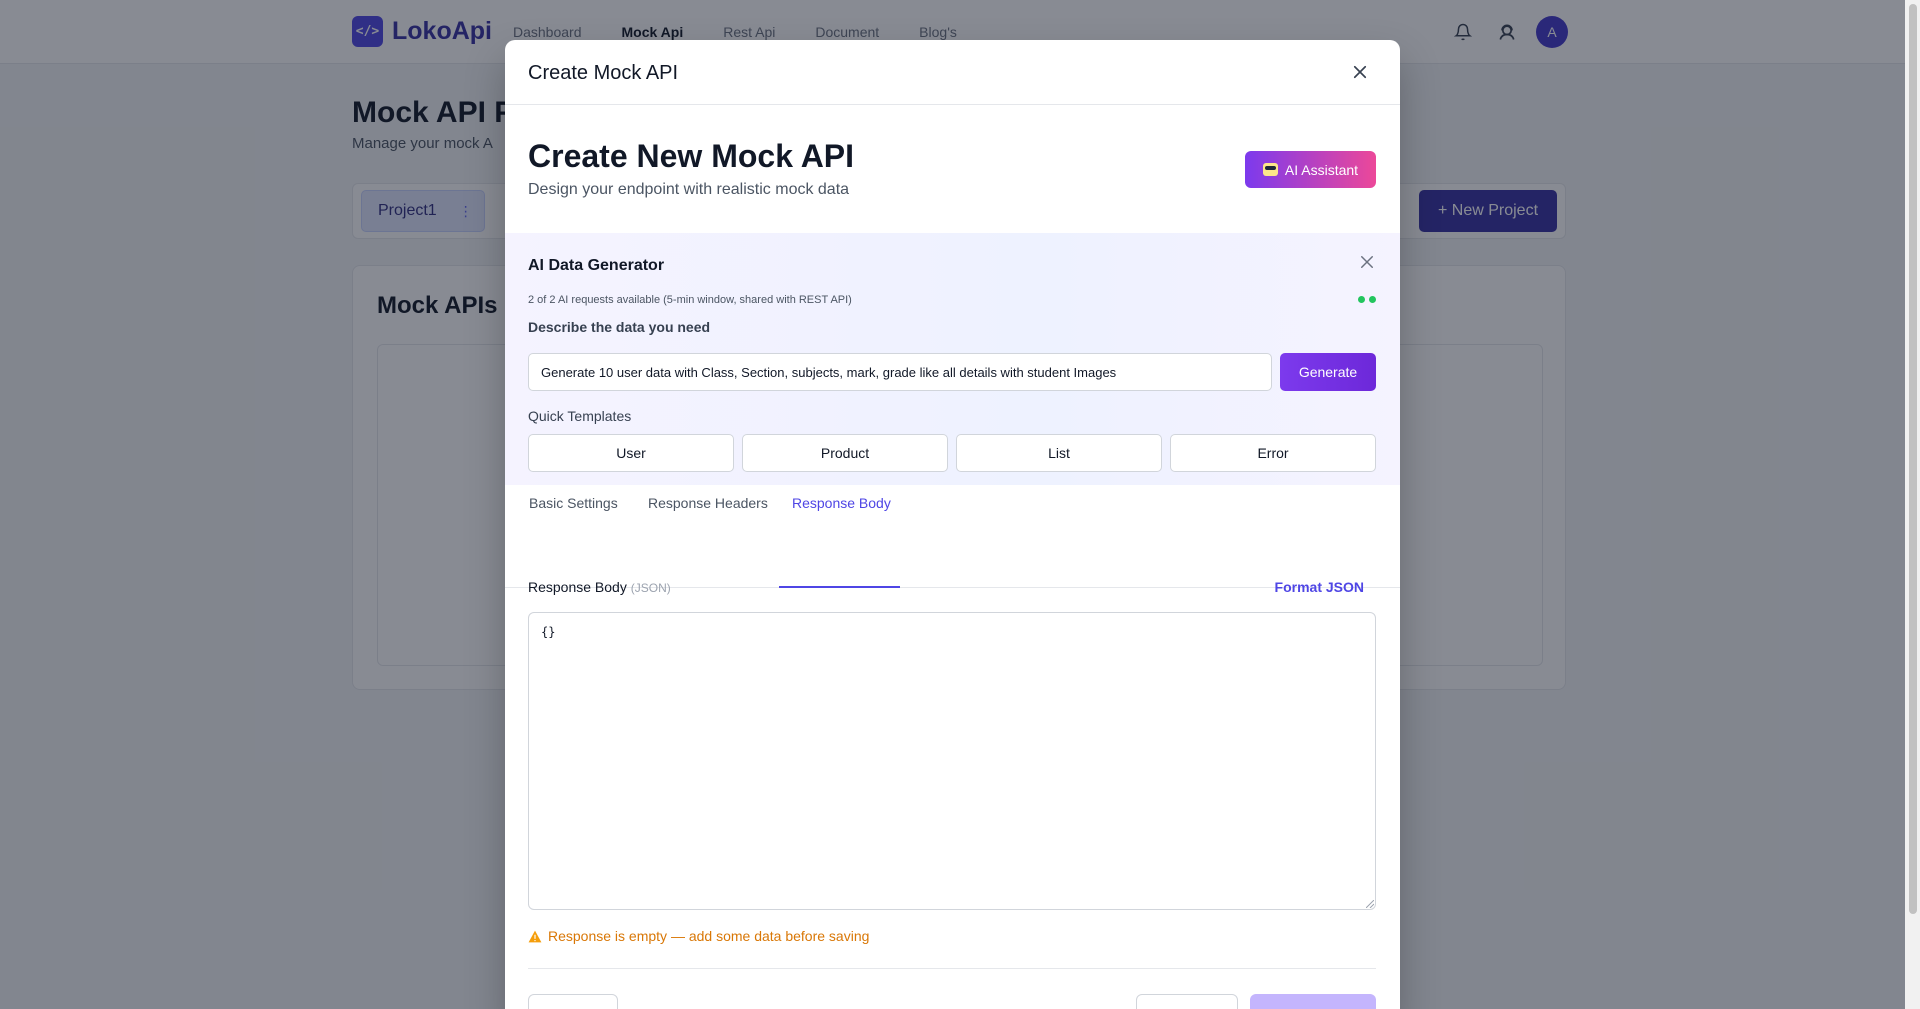  I want to click on ai-assistant-button: AI Assistant, so click(1310, 169).